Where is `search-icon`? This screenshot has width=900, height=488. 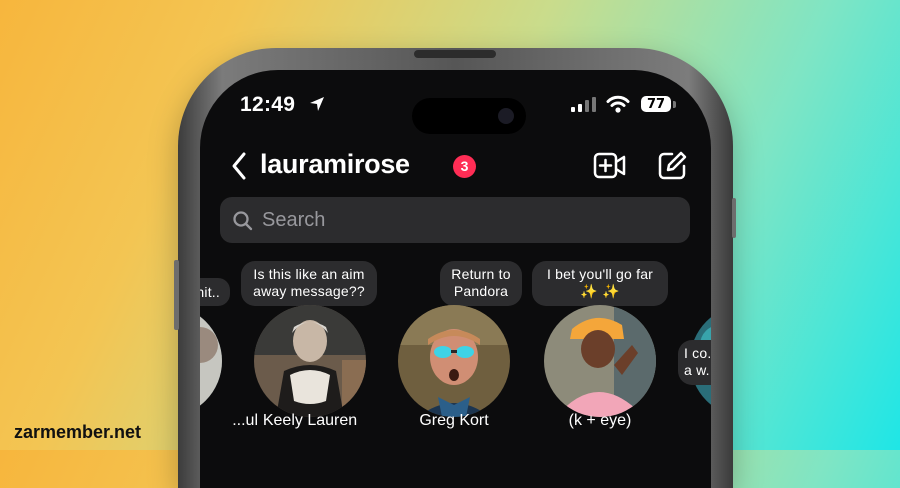 search-icon is located at coordinates (243, 221).